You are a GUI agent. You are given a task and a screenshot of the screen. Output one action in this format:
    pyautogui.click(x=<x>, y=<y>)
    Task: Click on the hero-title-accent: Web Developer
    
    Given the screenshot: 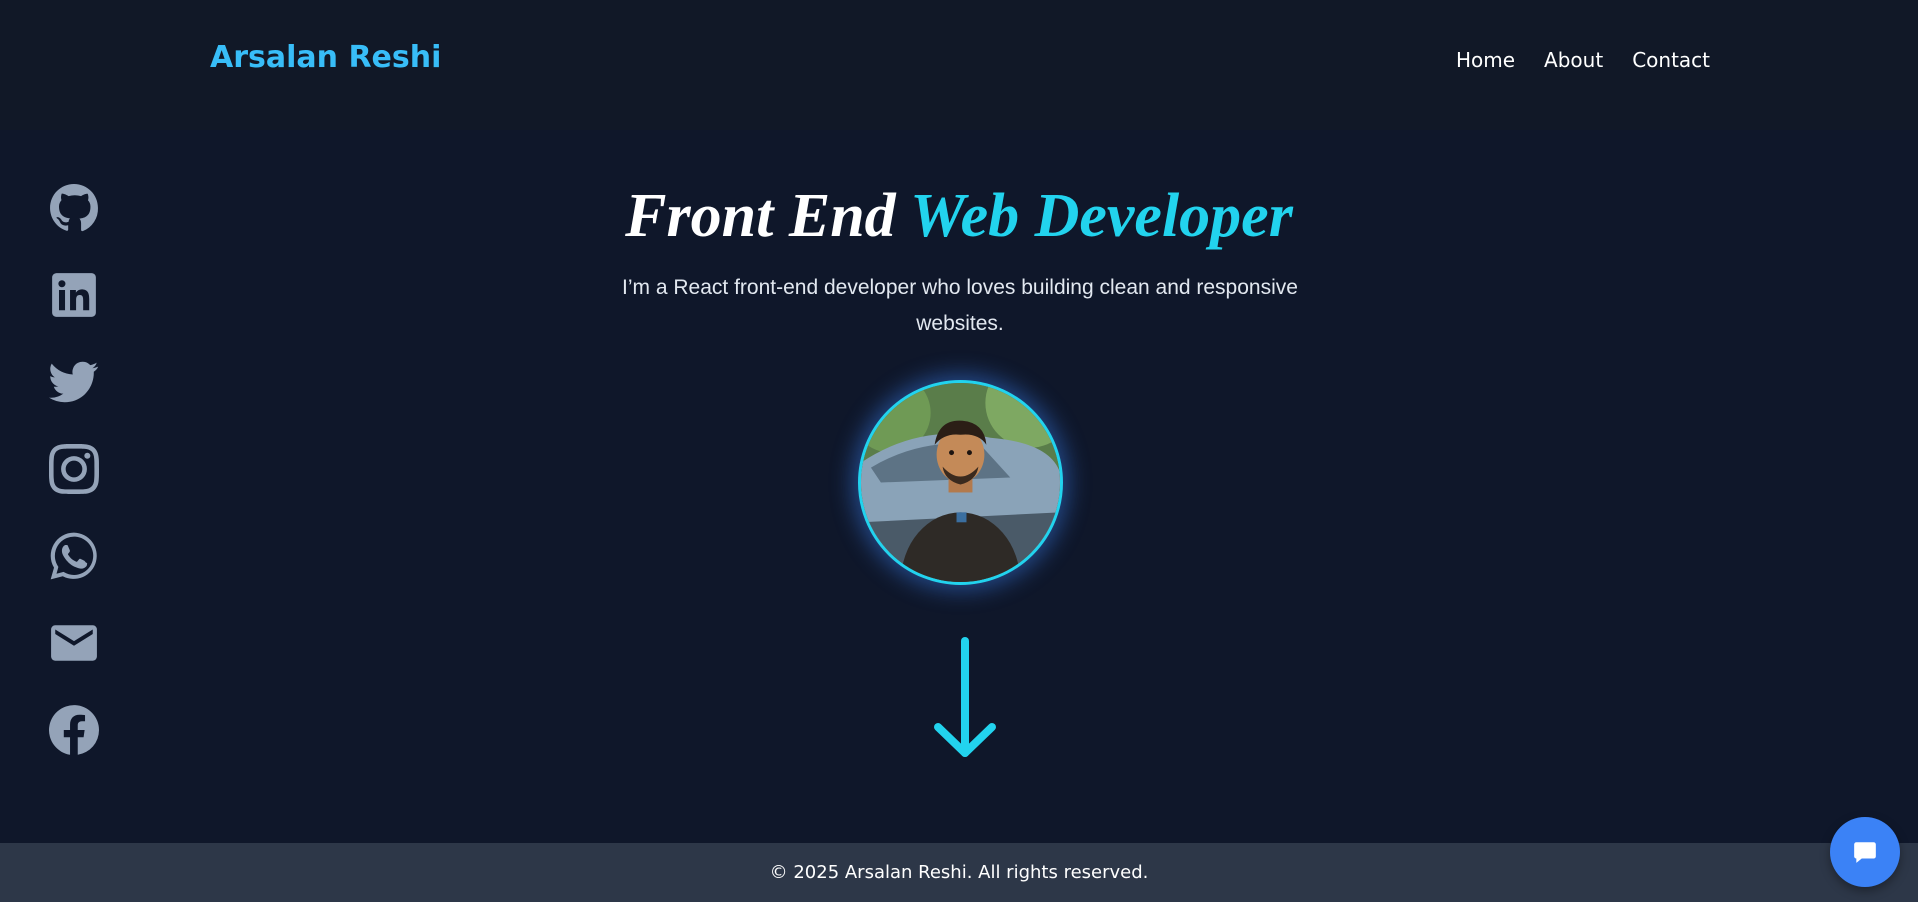 What is the action you would take?
    pyautogui.click(x=1101, y=216)
    